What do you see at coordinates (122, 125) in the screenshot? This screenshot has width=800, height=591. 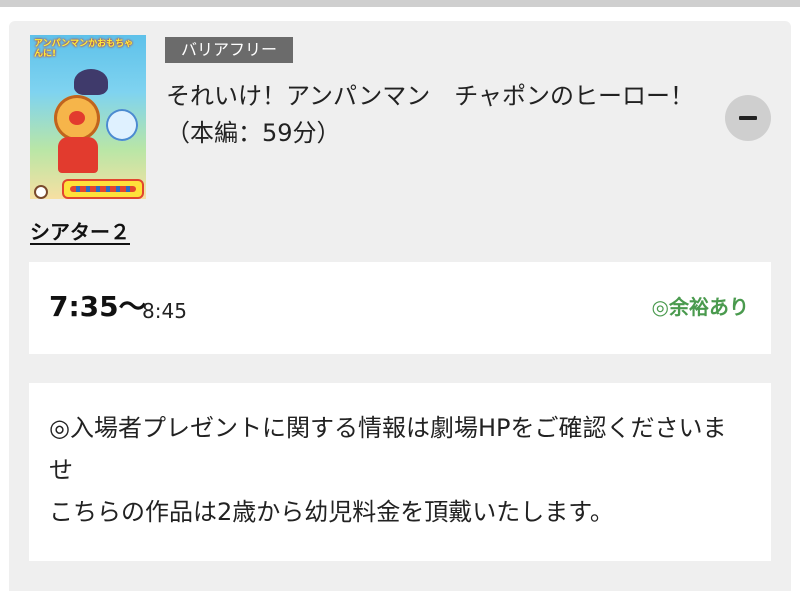 I see `poster-character-chapon` at bounding box center [122, 125].